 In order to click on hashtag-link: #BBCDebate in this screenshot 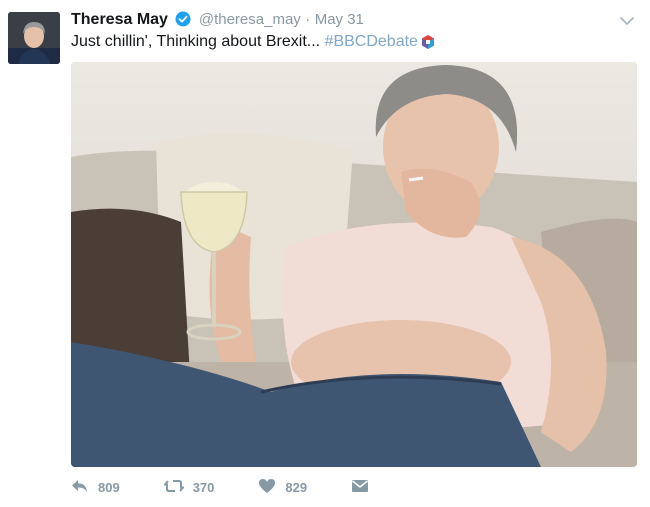, I will do `click(371, 41)`.